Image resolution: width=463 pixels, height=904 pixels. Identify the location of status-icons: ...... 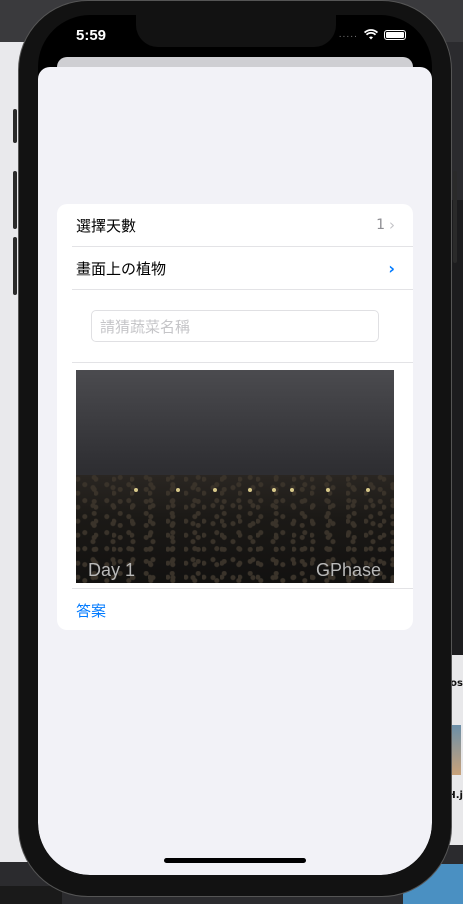
(372, 34).